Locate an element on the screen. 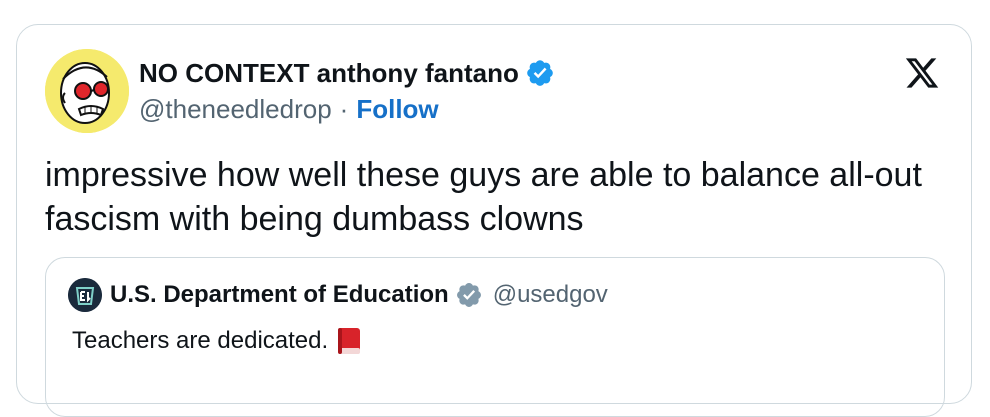 The width and height of the screenshot is (990, 417). quoted-tweet-header: U.S. Department of Education @usedgov is located at coordinates (338, 295).